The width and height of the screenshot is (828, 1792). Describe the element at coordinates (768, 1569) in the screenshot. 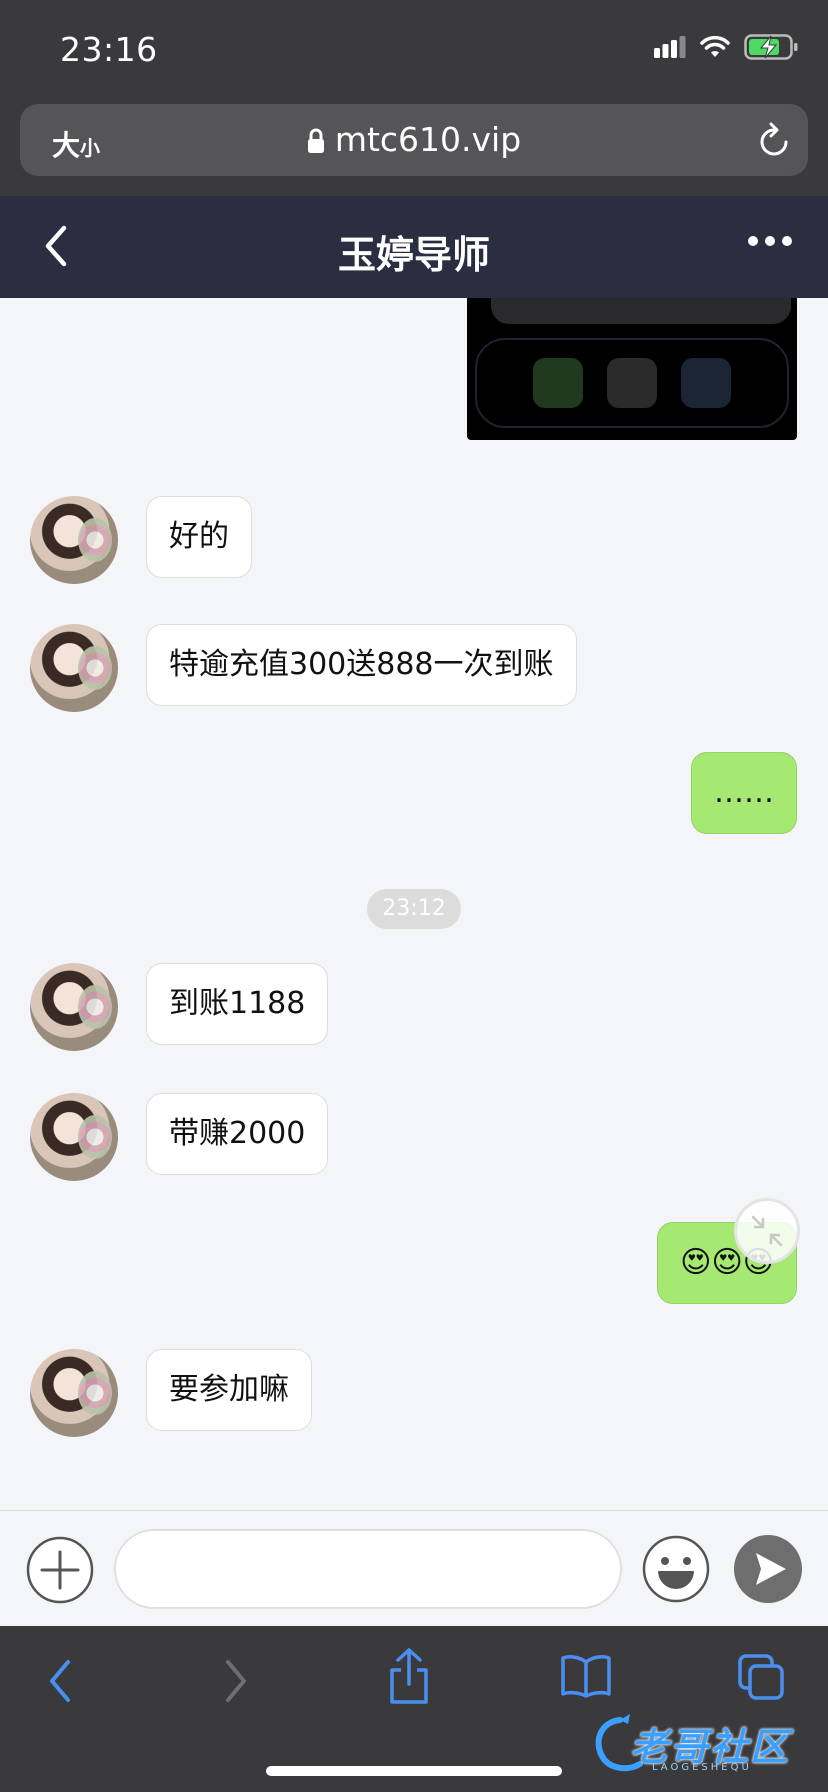

I see `send-icon` at that location.